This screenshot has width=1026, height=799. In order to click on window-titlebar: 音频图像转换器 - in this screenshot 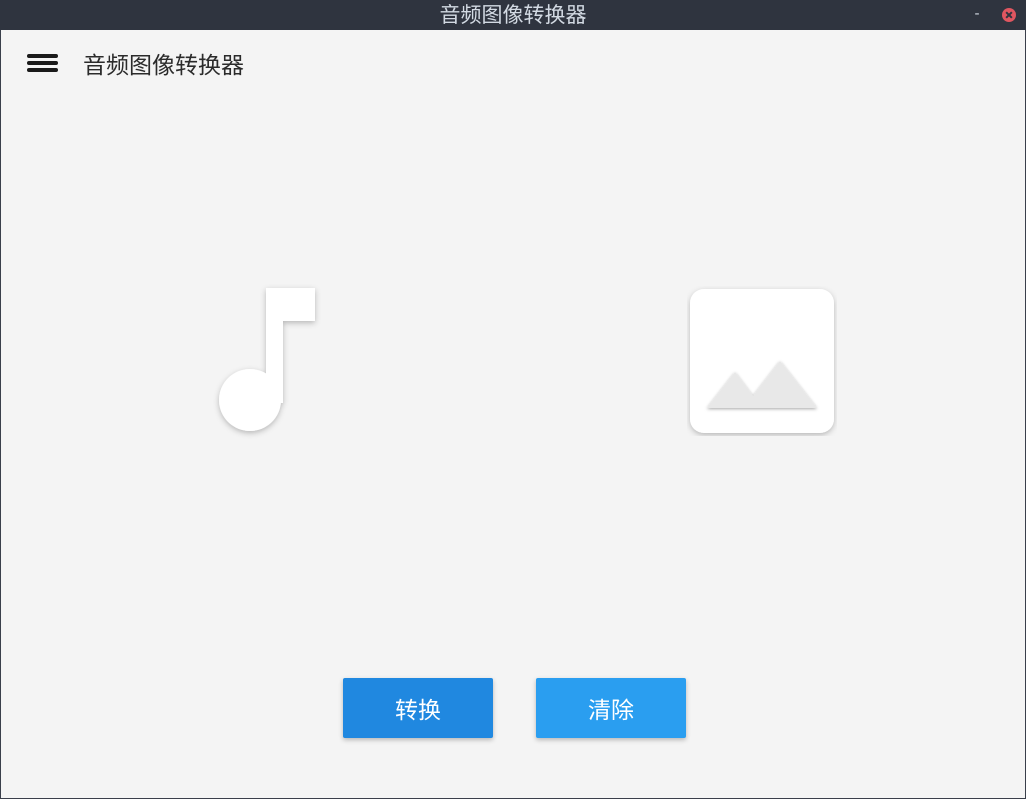, I will do `click(513, 15)`.